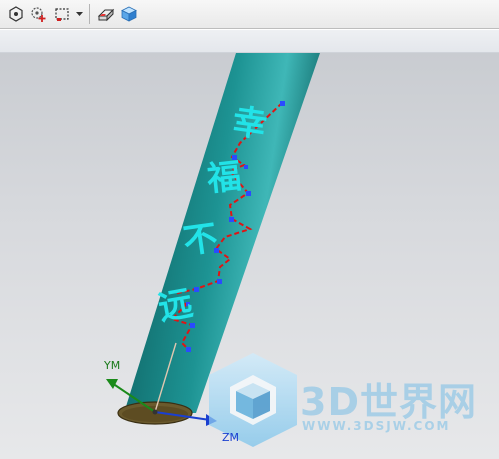 The width and height of the screenshot is (499, 459). Describe the element at coordinates (89, 14) in the screenshot. I see `toolbar-separator` at that location.